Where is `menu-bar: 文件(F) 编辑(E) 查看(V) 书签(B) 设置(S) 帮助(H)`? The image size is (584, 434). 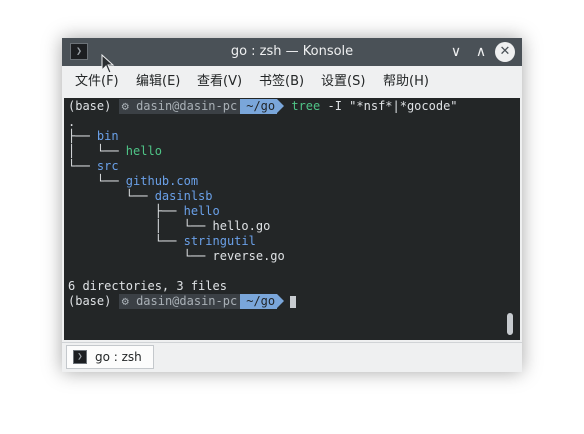 menu-bar: 文件(F) 编辑(E) 查看(V) 书签(B) 设置(S) 帮助(H) is located at coordinates (292, 82).